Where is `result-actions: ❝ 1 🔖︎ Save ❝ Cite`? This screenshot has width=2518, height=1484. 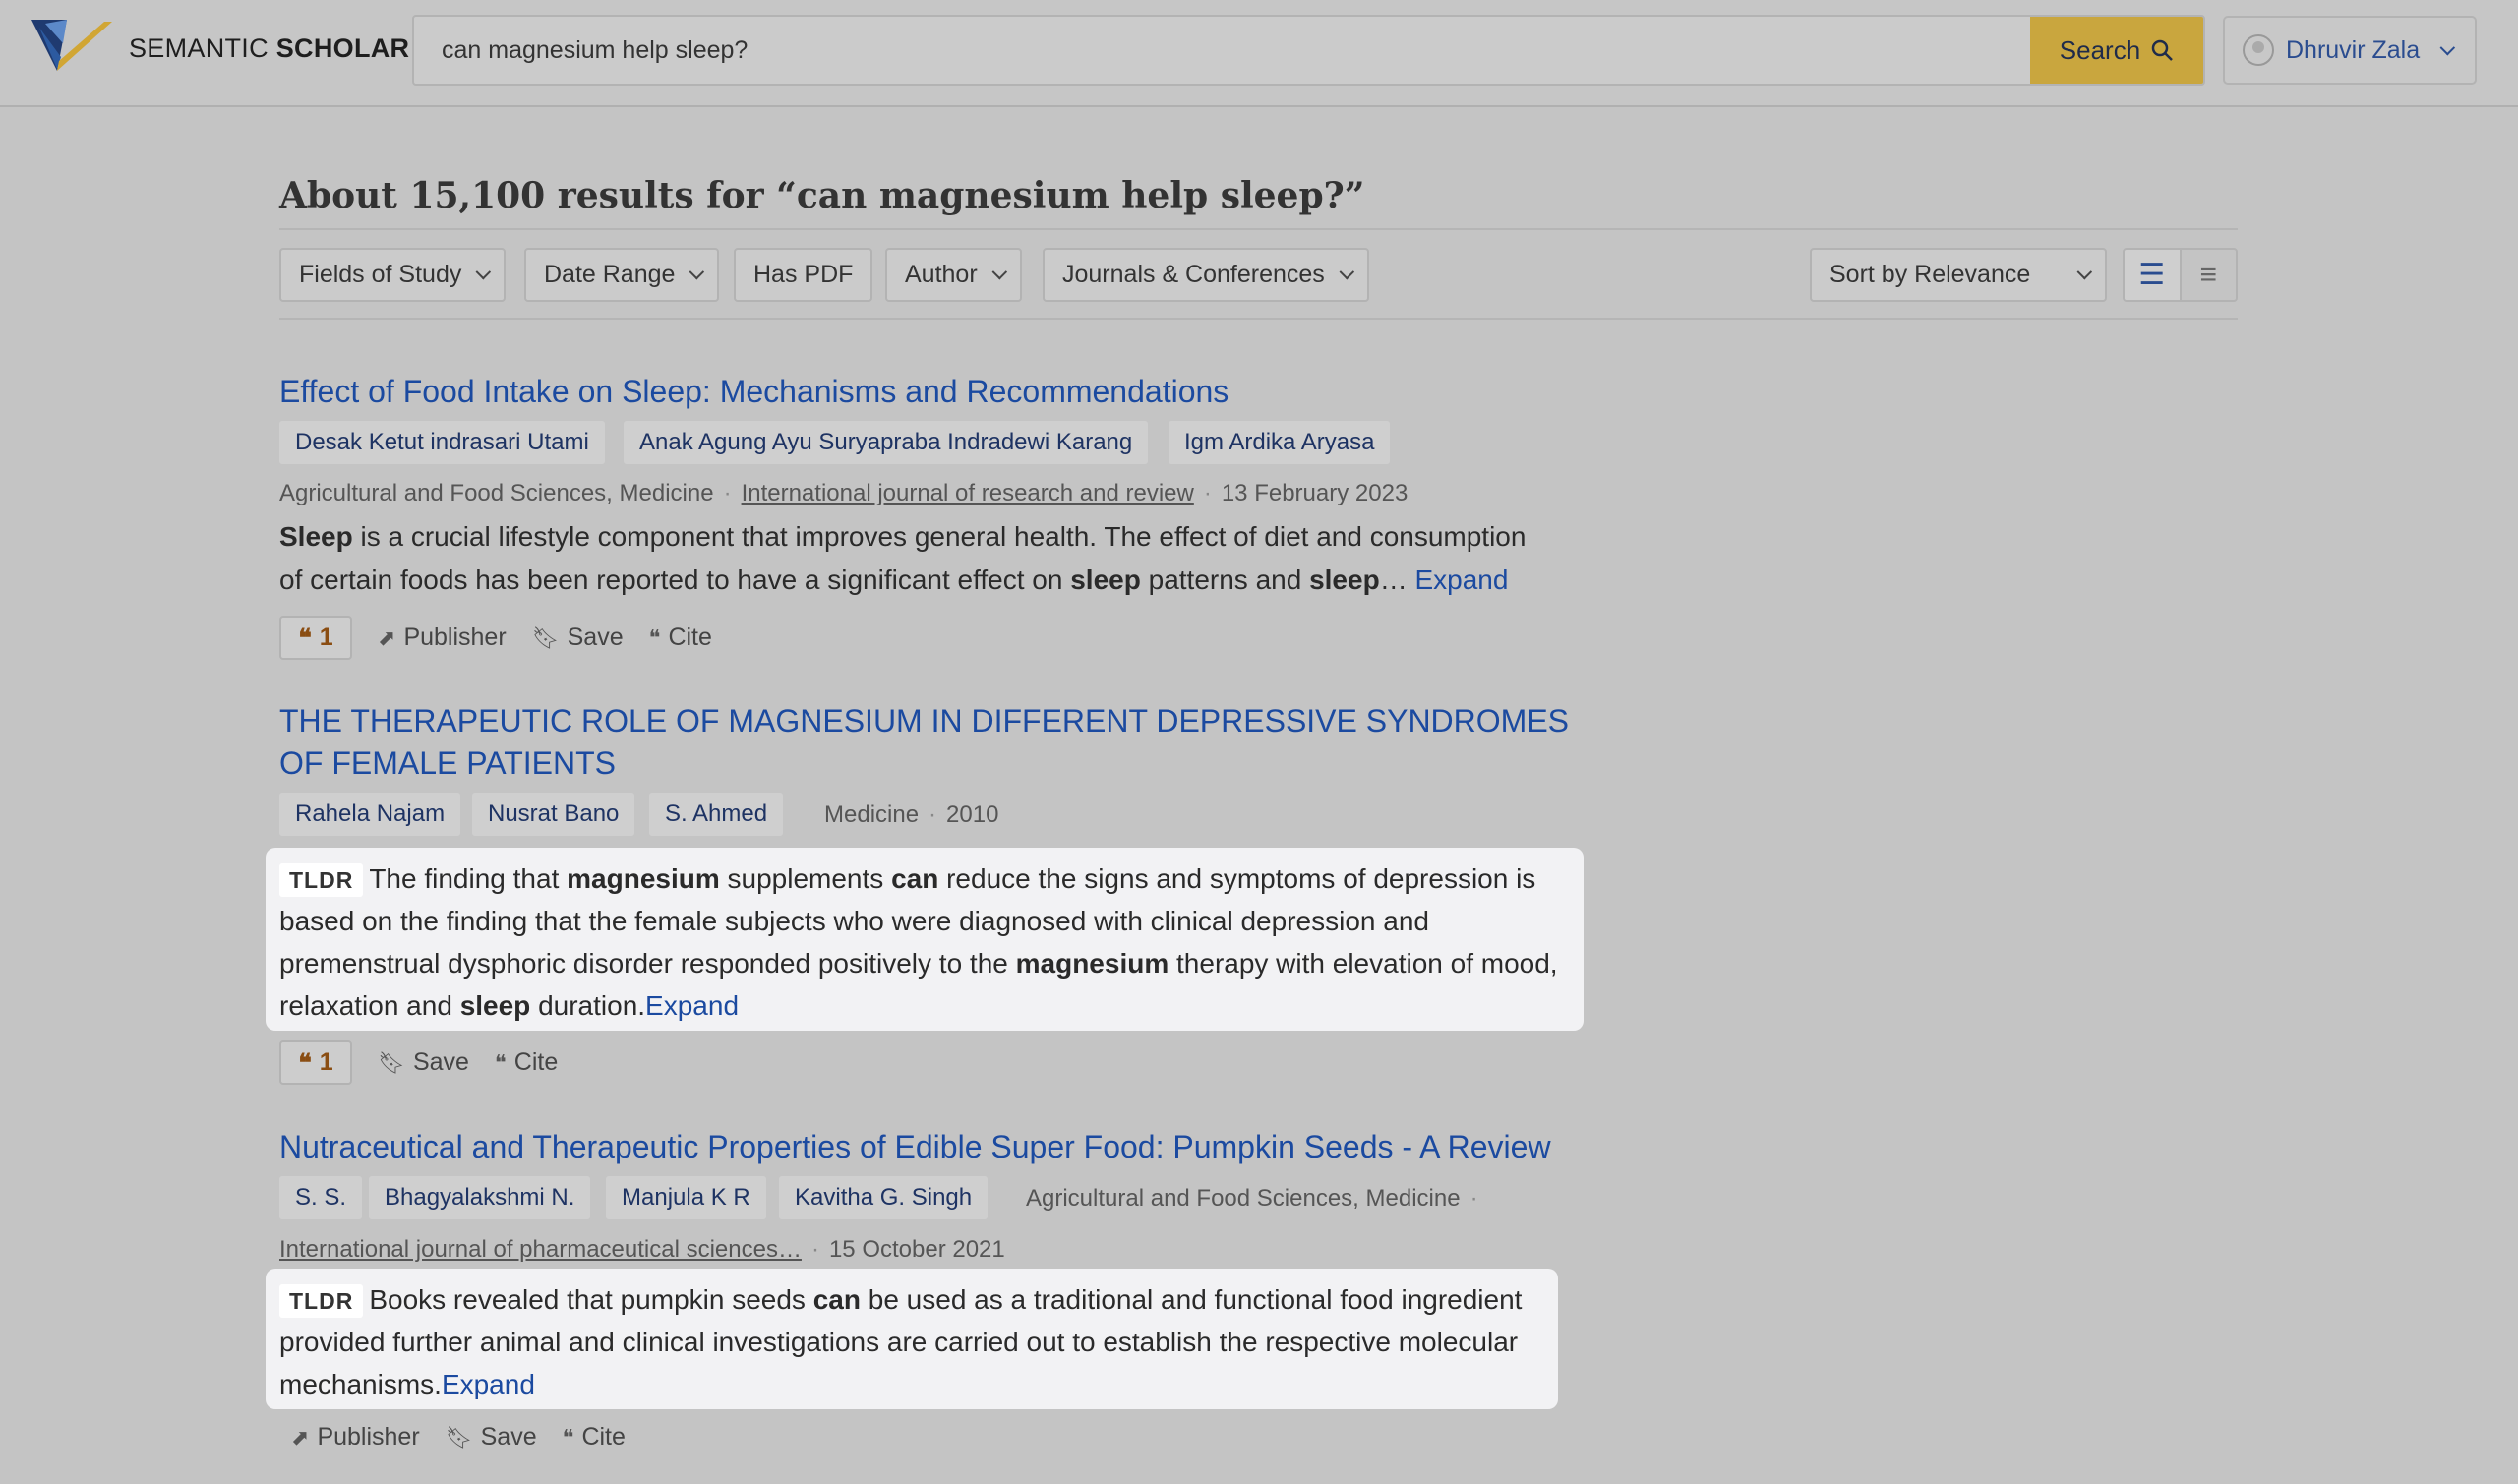
result-actions: ❝ 1 🔖︎ Save ❝ Cite is located at coordinates (418, 1062).